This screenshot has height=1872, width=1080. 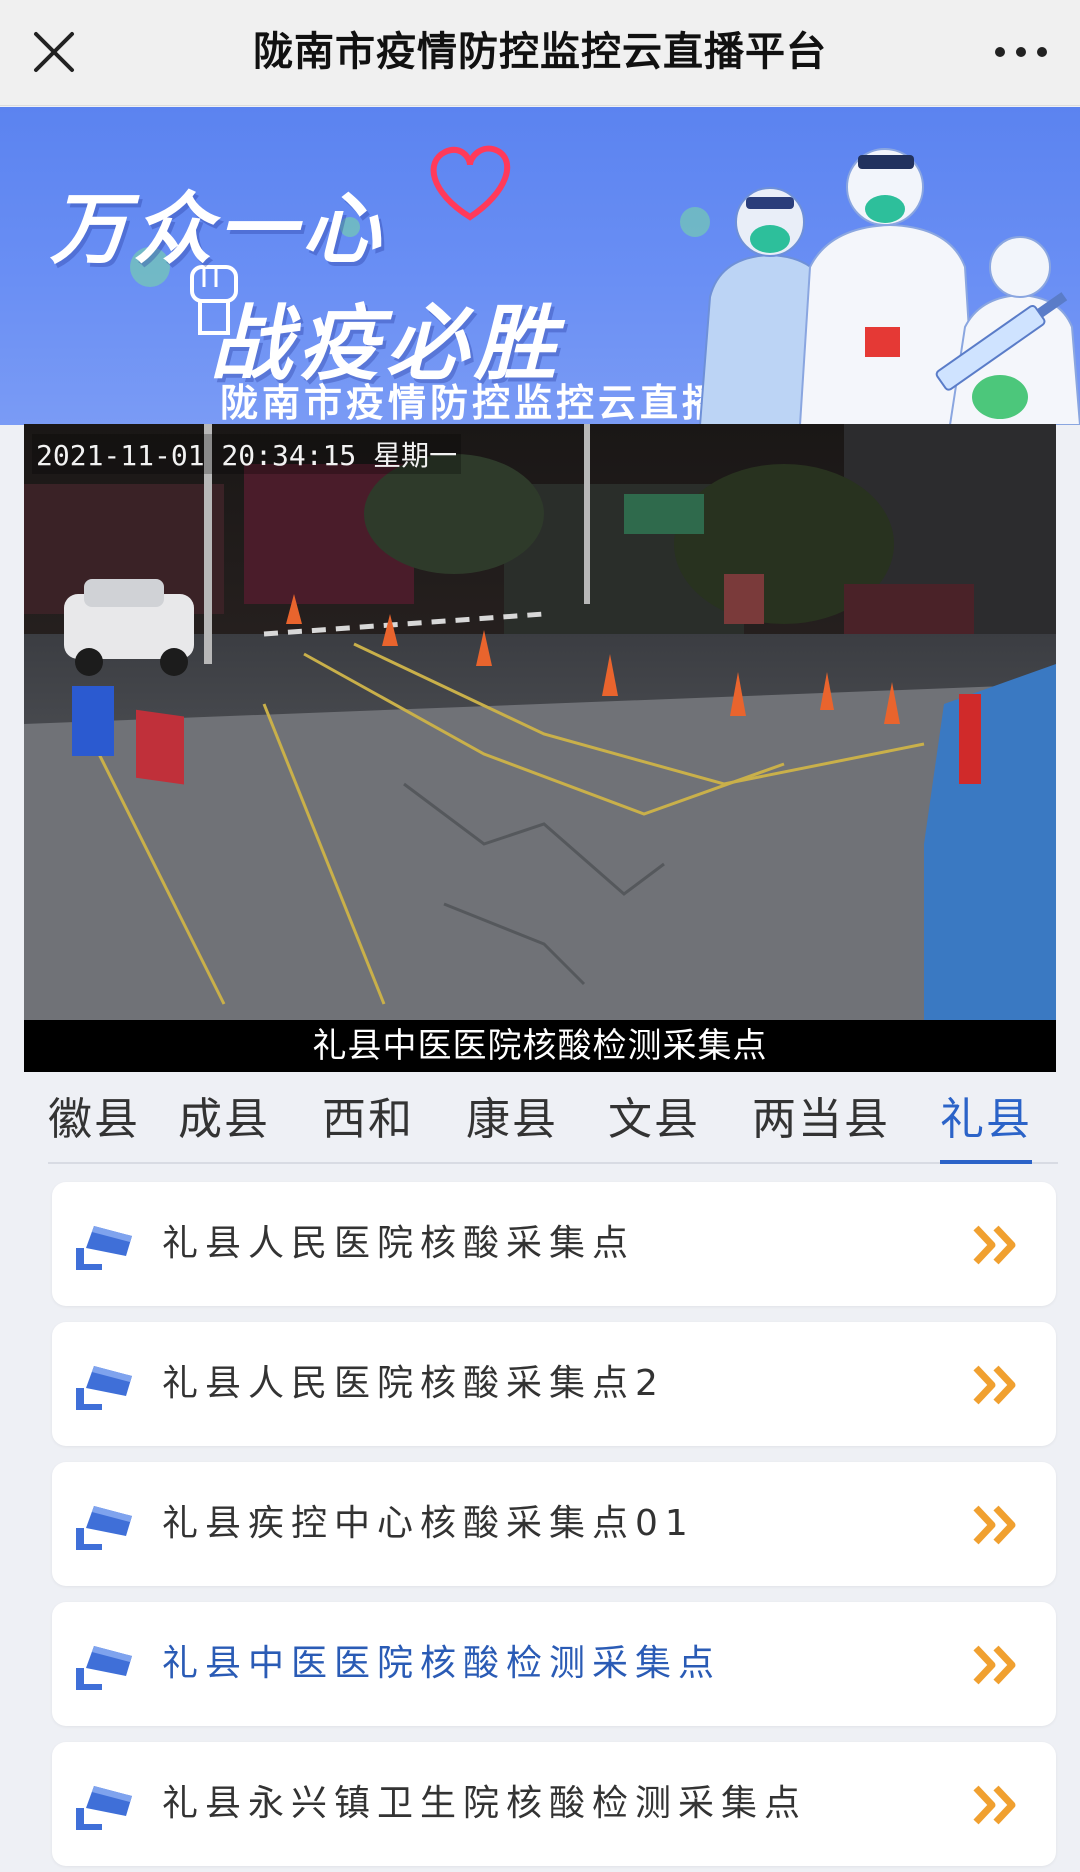 What do you see at coordinates (413, 1383) in the screenshot?
I see `site-label: 礼县人民医院核酸采集点2` at bounding box center [413, 1383].